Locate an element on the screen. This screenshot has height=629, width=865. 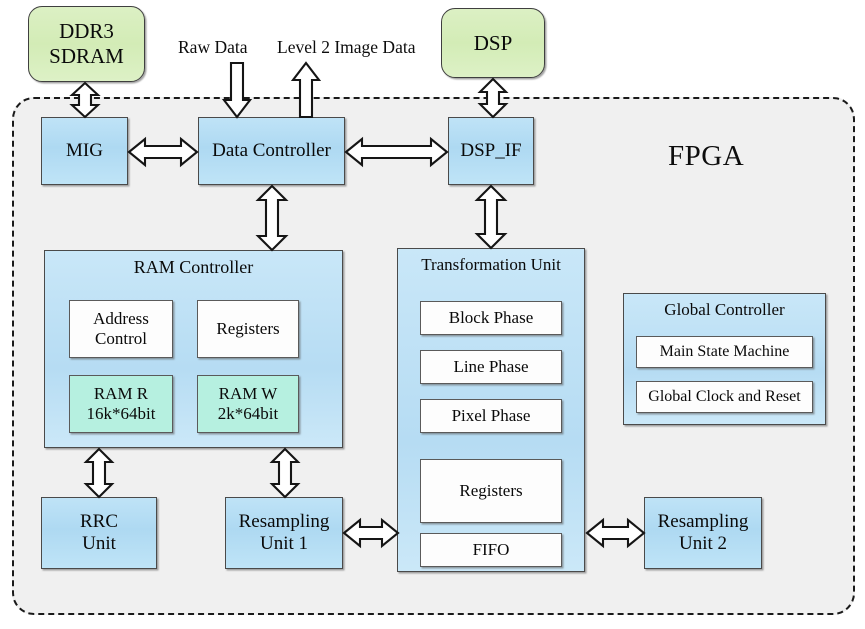
rrc-unit-line2: Unit is located at coordinates (99, 543).